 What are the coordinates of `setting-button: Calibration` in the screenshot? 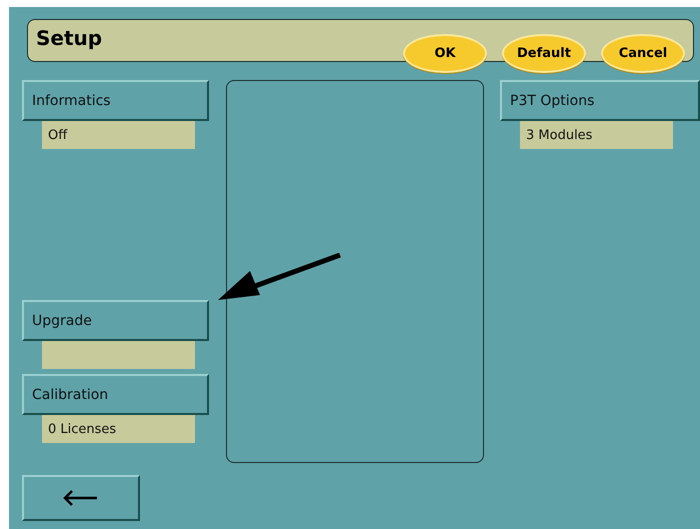 It's located at (115, 394).